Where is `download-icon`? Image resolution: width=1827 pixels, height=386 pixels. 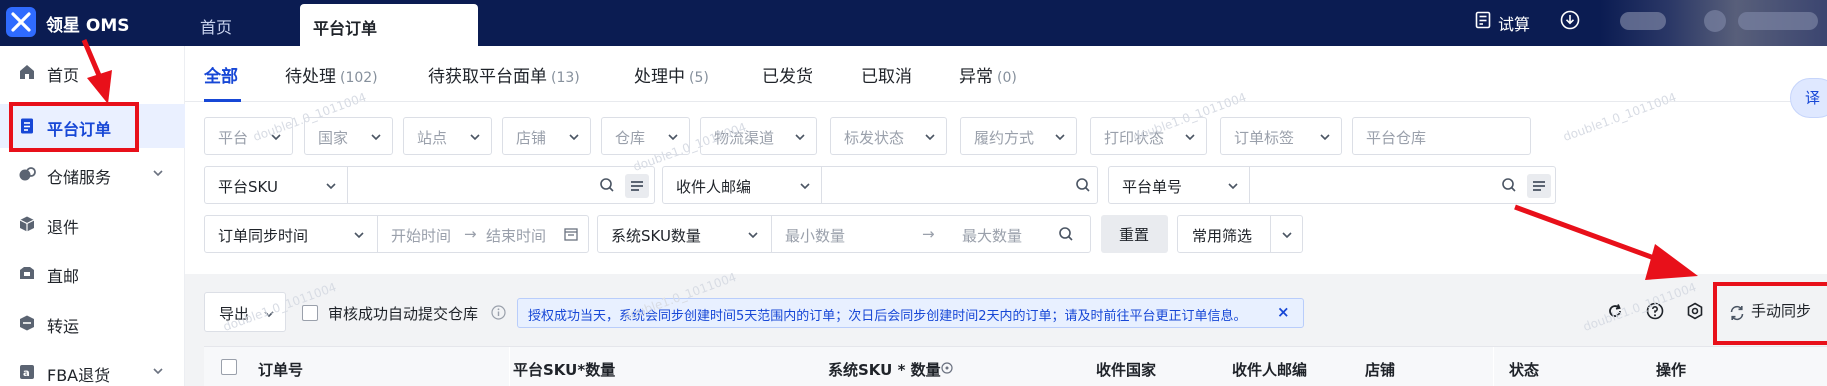 download-icon is located at coordinates (1570, 20).